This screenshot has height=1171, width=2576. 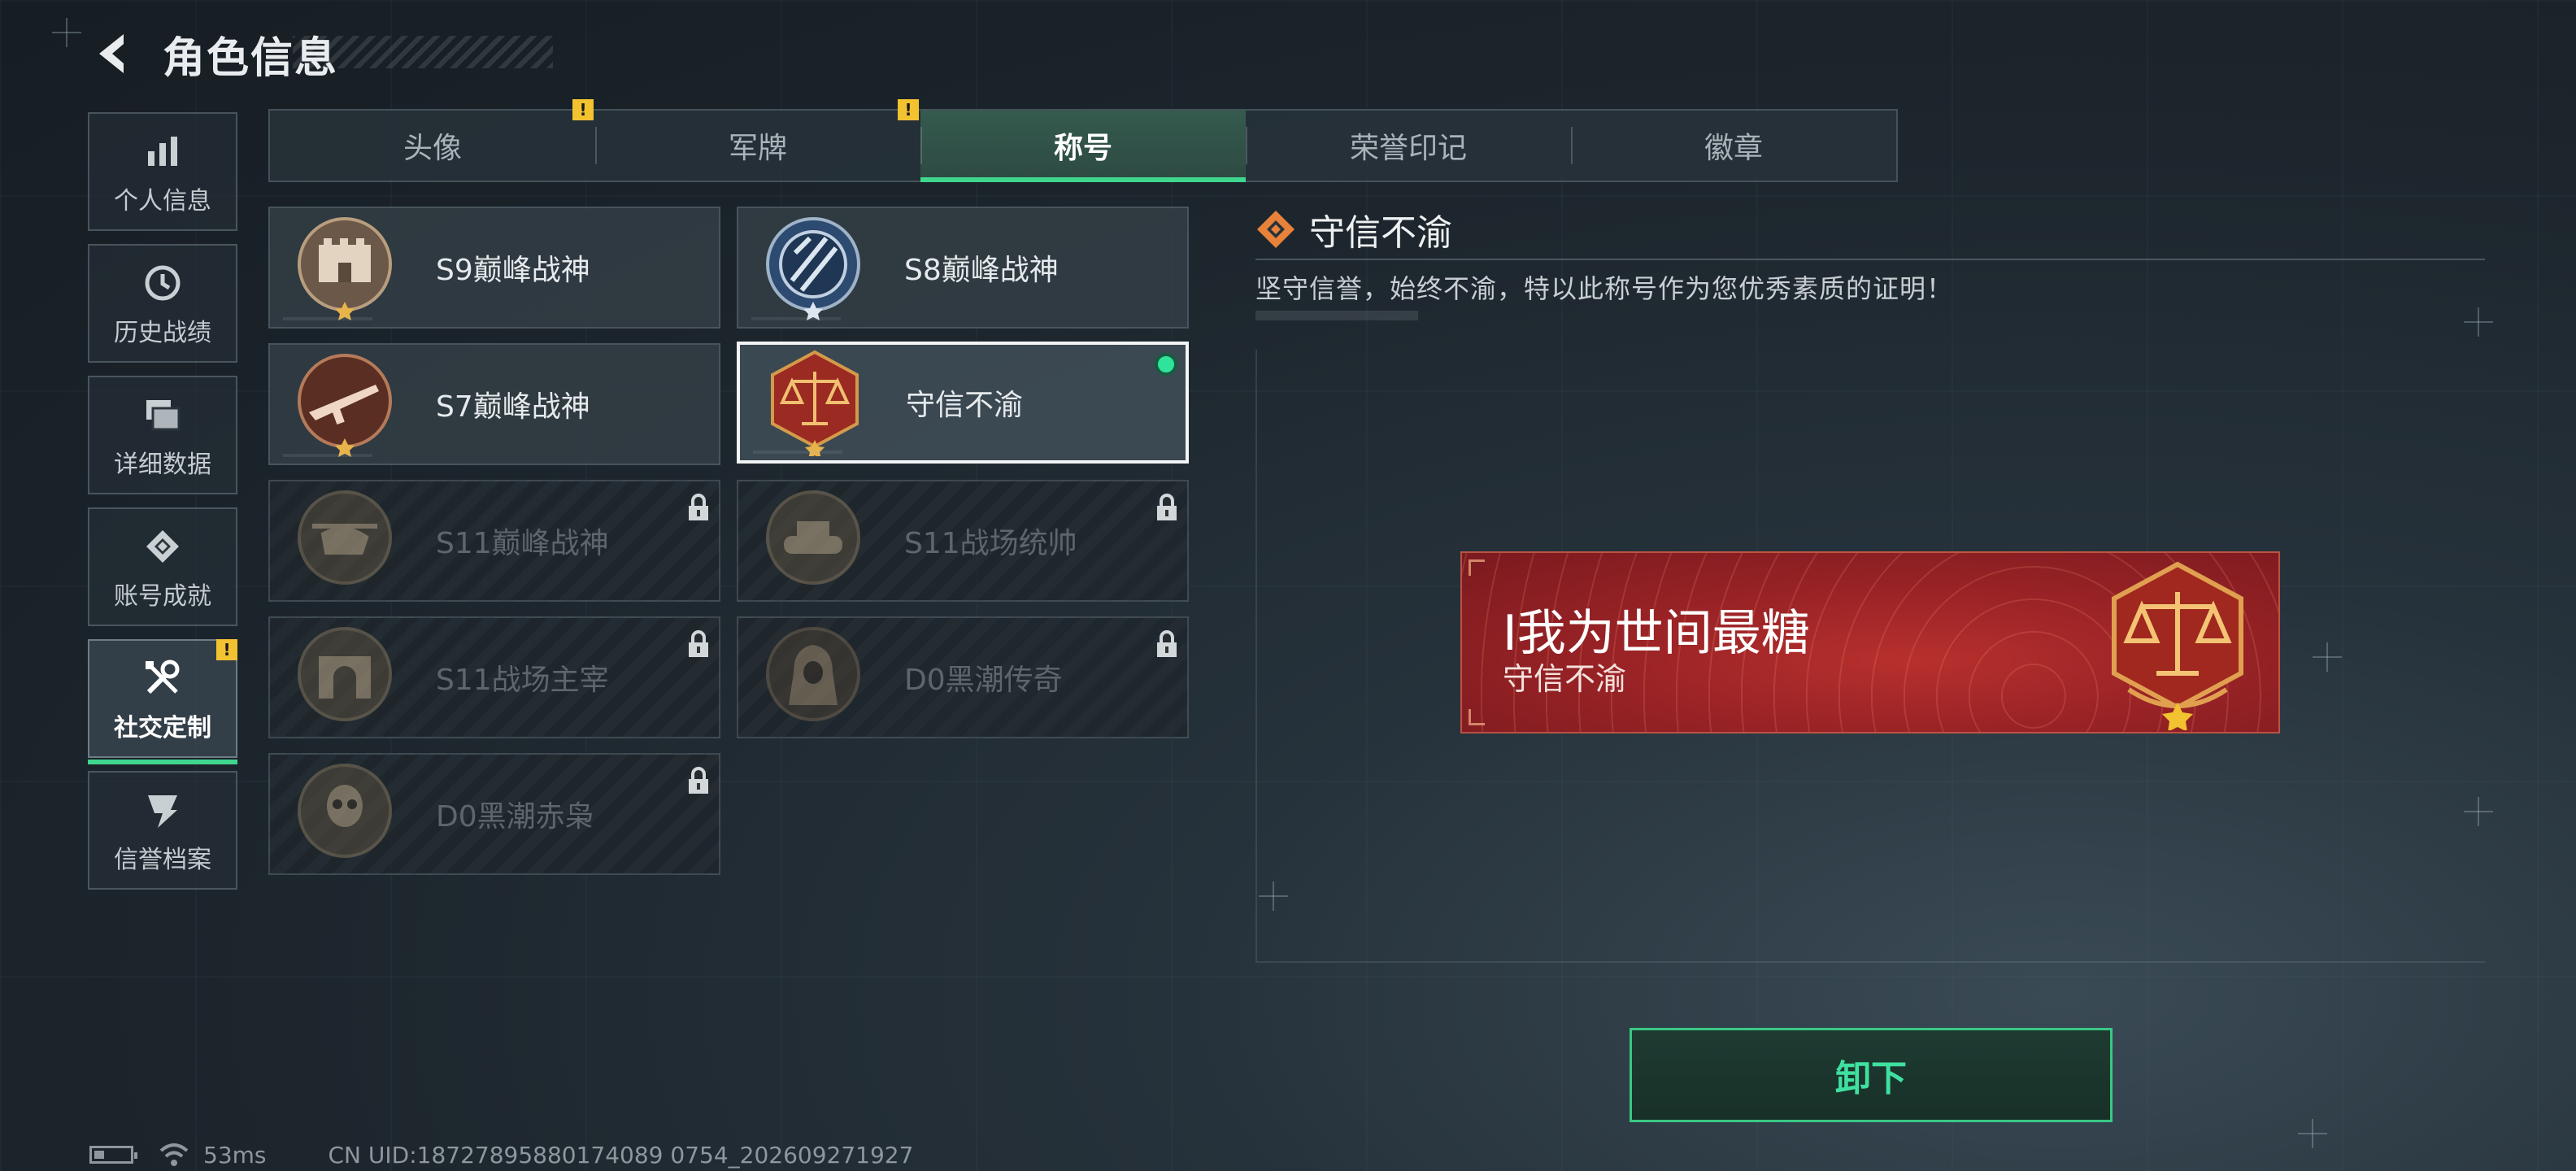 I want to click on back-arrow-icon, so click(x=111, y=54).